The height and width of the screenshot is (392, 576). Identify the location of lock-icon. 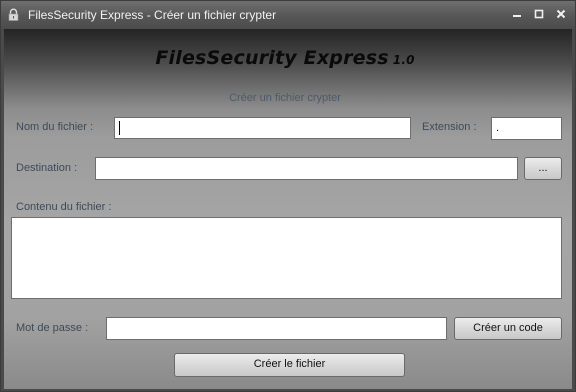
(13, 14).